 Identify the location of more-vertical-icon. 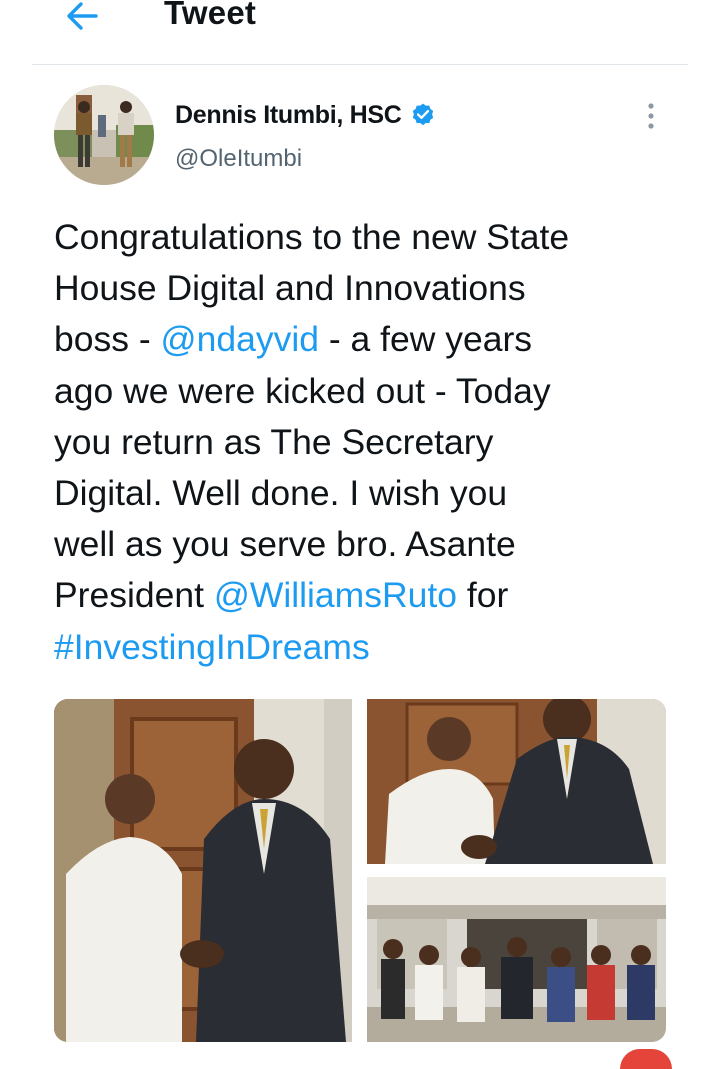
(651, 116).